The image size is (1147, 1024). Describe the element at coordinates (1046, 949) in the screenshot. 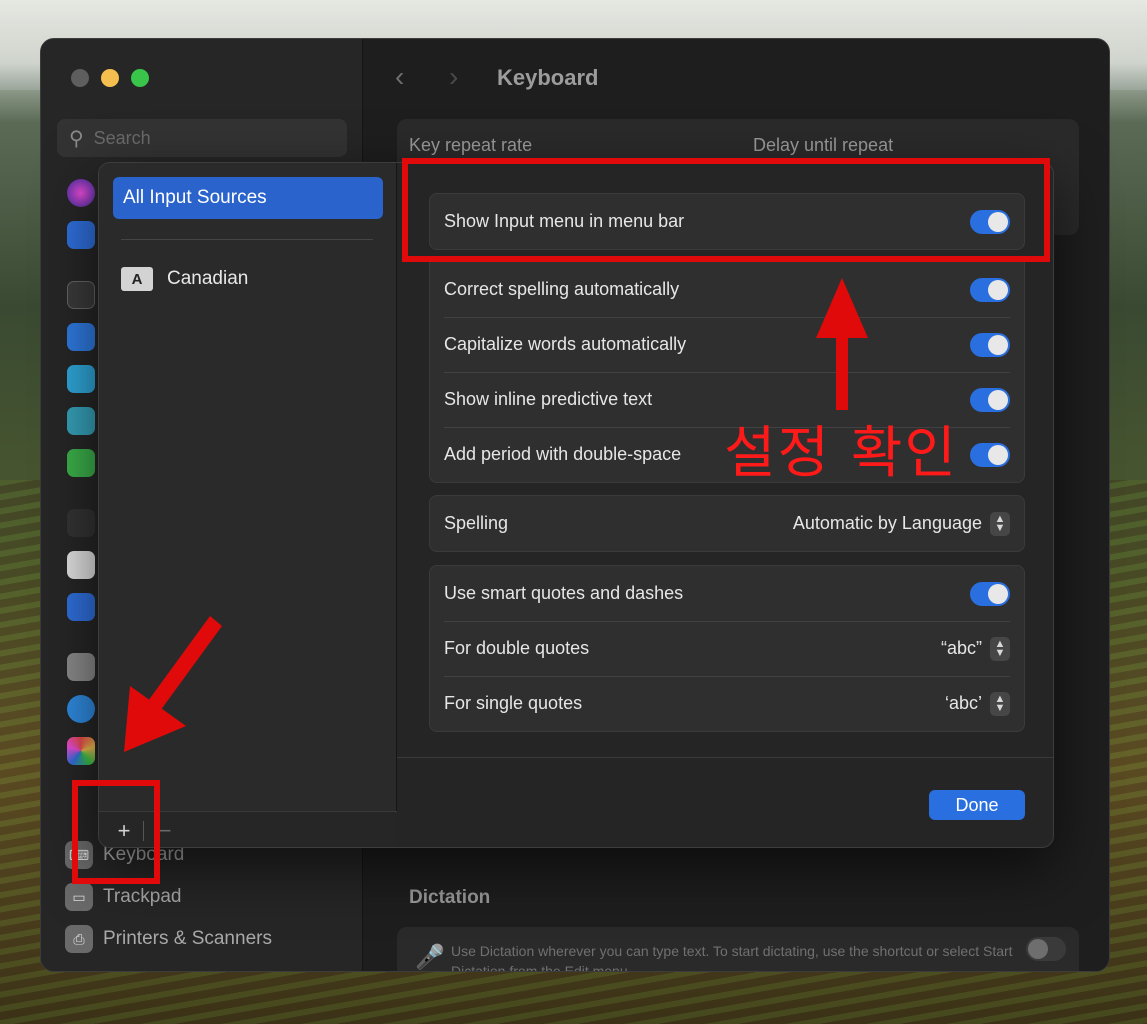

I see `dictation-toggle` at that location.